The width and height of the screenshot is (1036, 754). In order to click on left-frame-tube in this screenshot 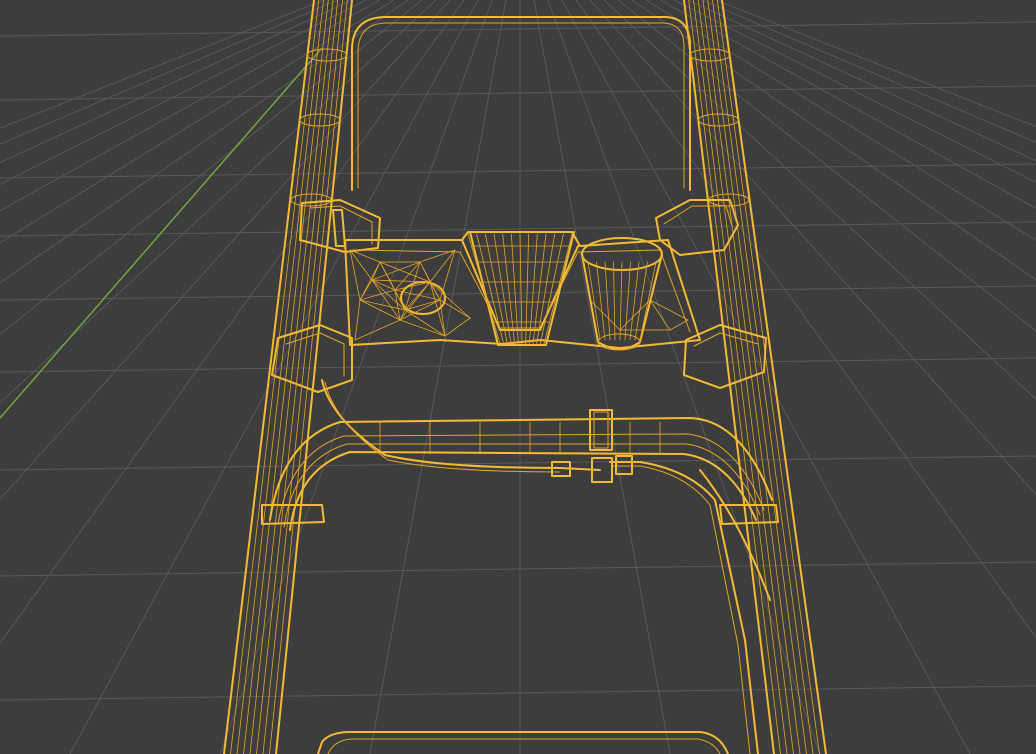, I will do `click(288, 377)`.